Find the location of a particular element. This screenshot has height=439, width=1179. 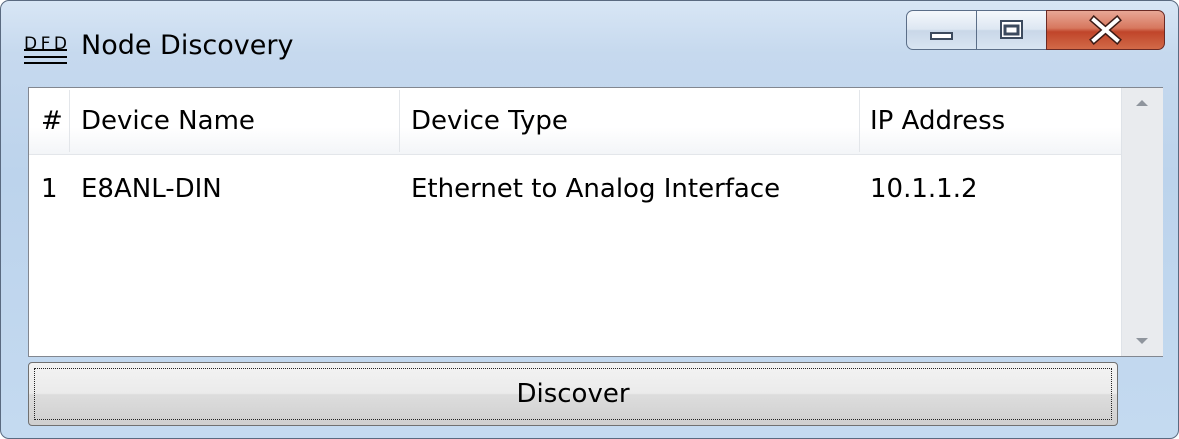

discover-button: Discover is located at coordinates (573, 394).